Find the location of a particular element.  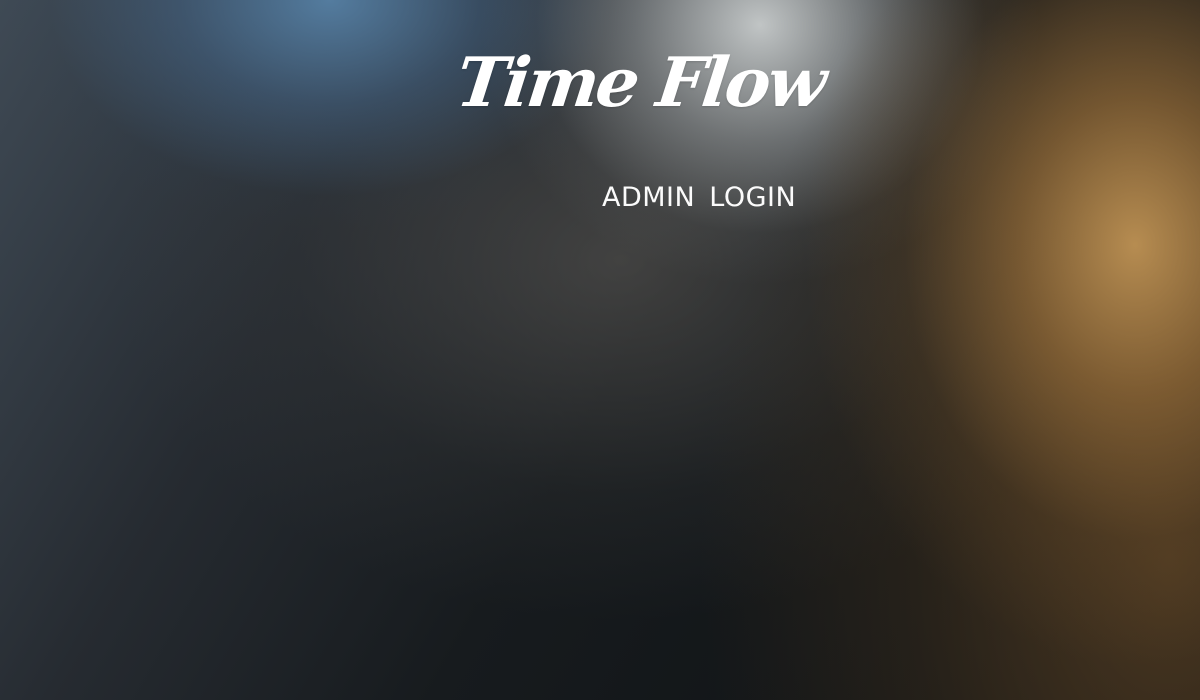

admin-login-heading: ADMIN LOGIN is located at coordinates (699, 197).